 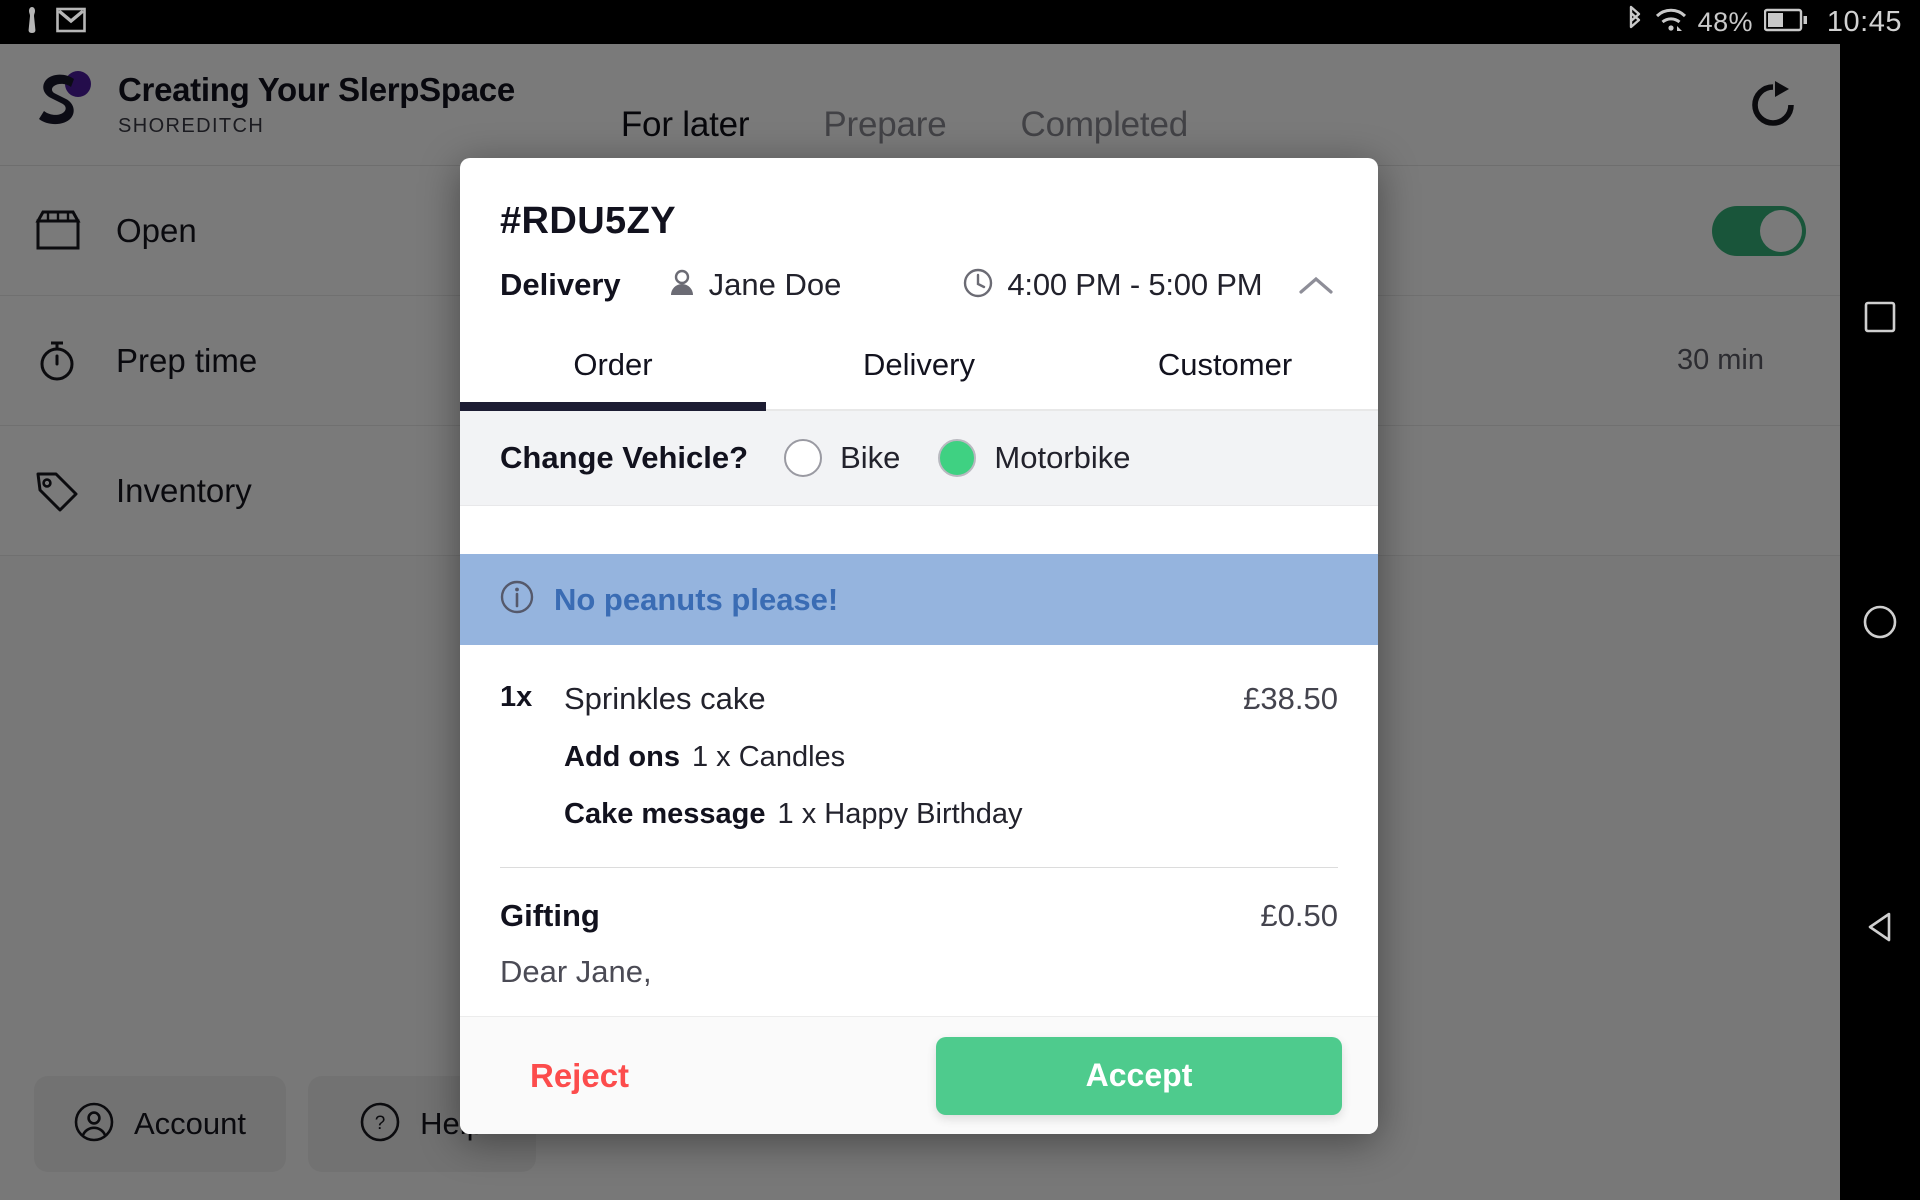 I want to click on row-label-inventory: Inventory, so click(x=184, y=490).